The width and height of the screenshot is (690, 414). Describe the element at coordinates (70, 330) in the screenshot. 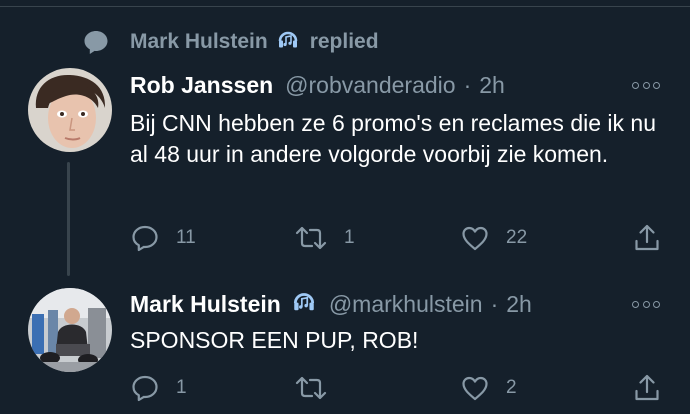

I see `avatar-mark-hulstein` at that location.